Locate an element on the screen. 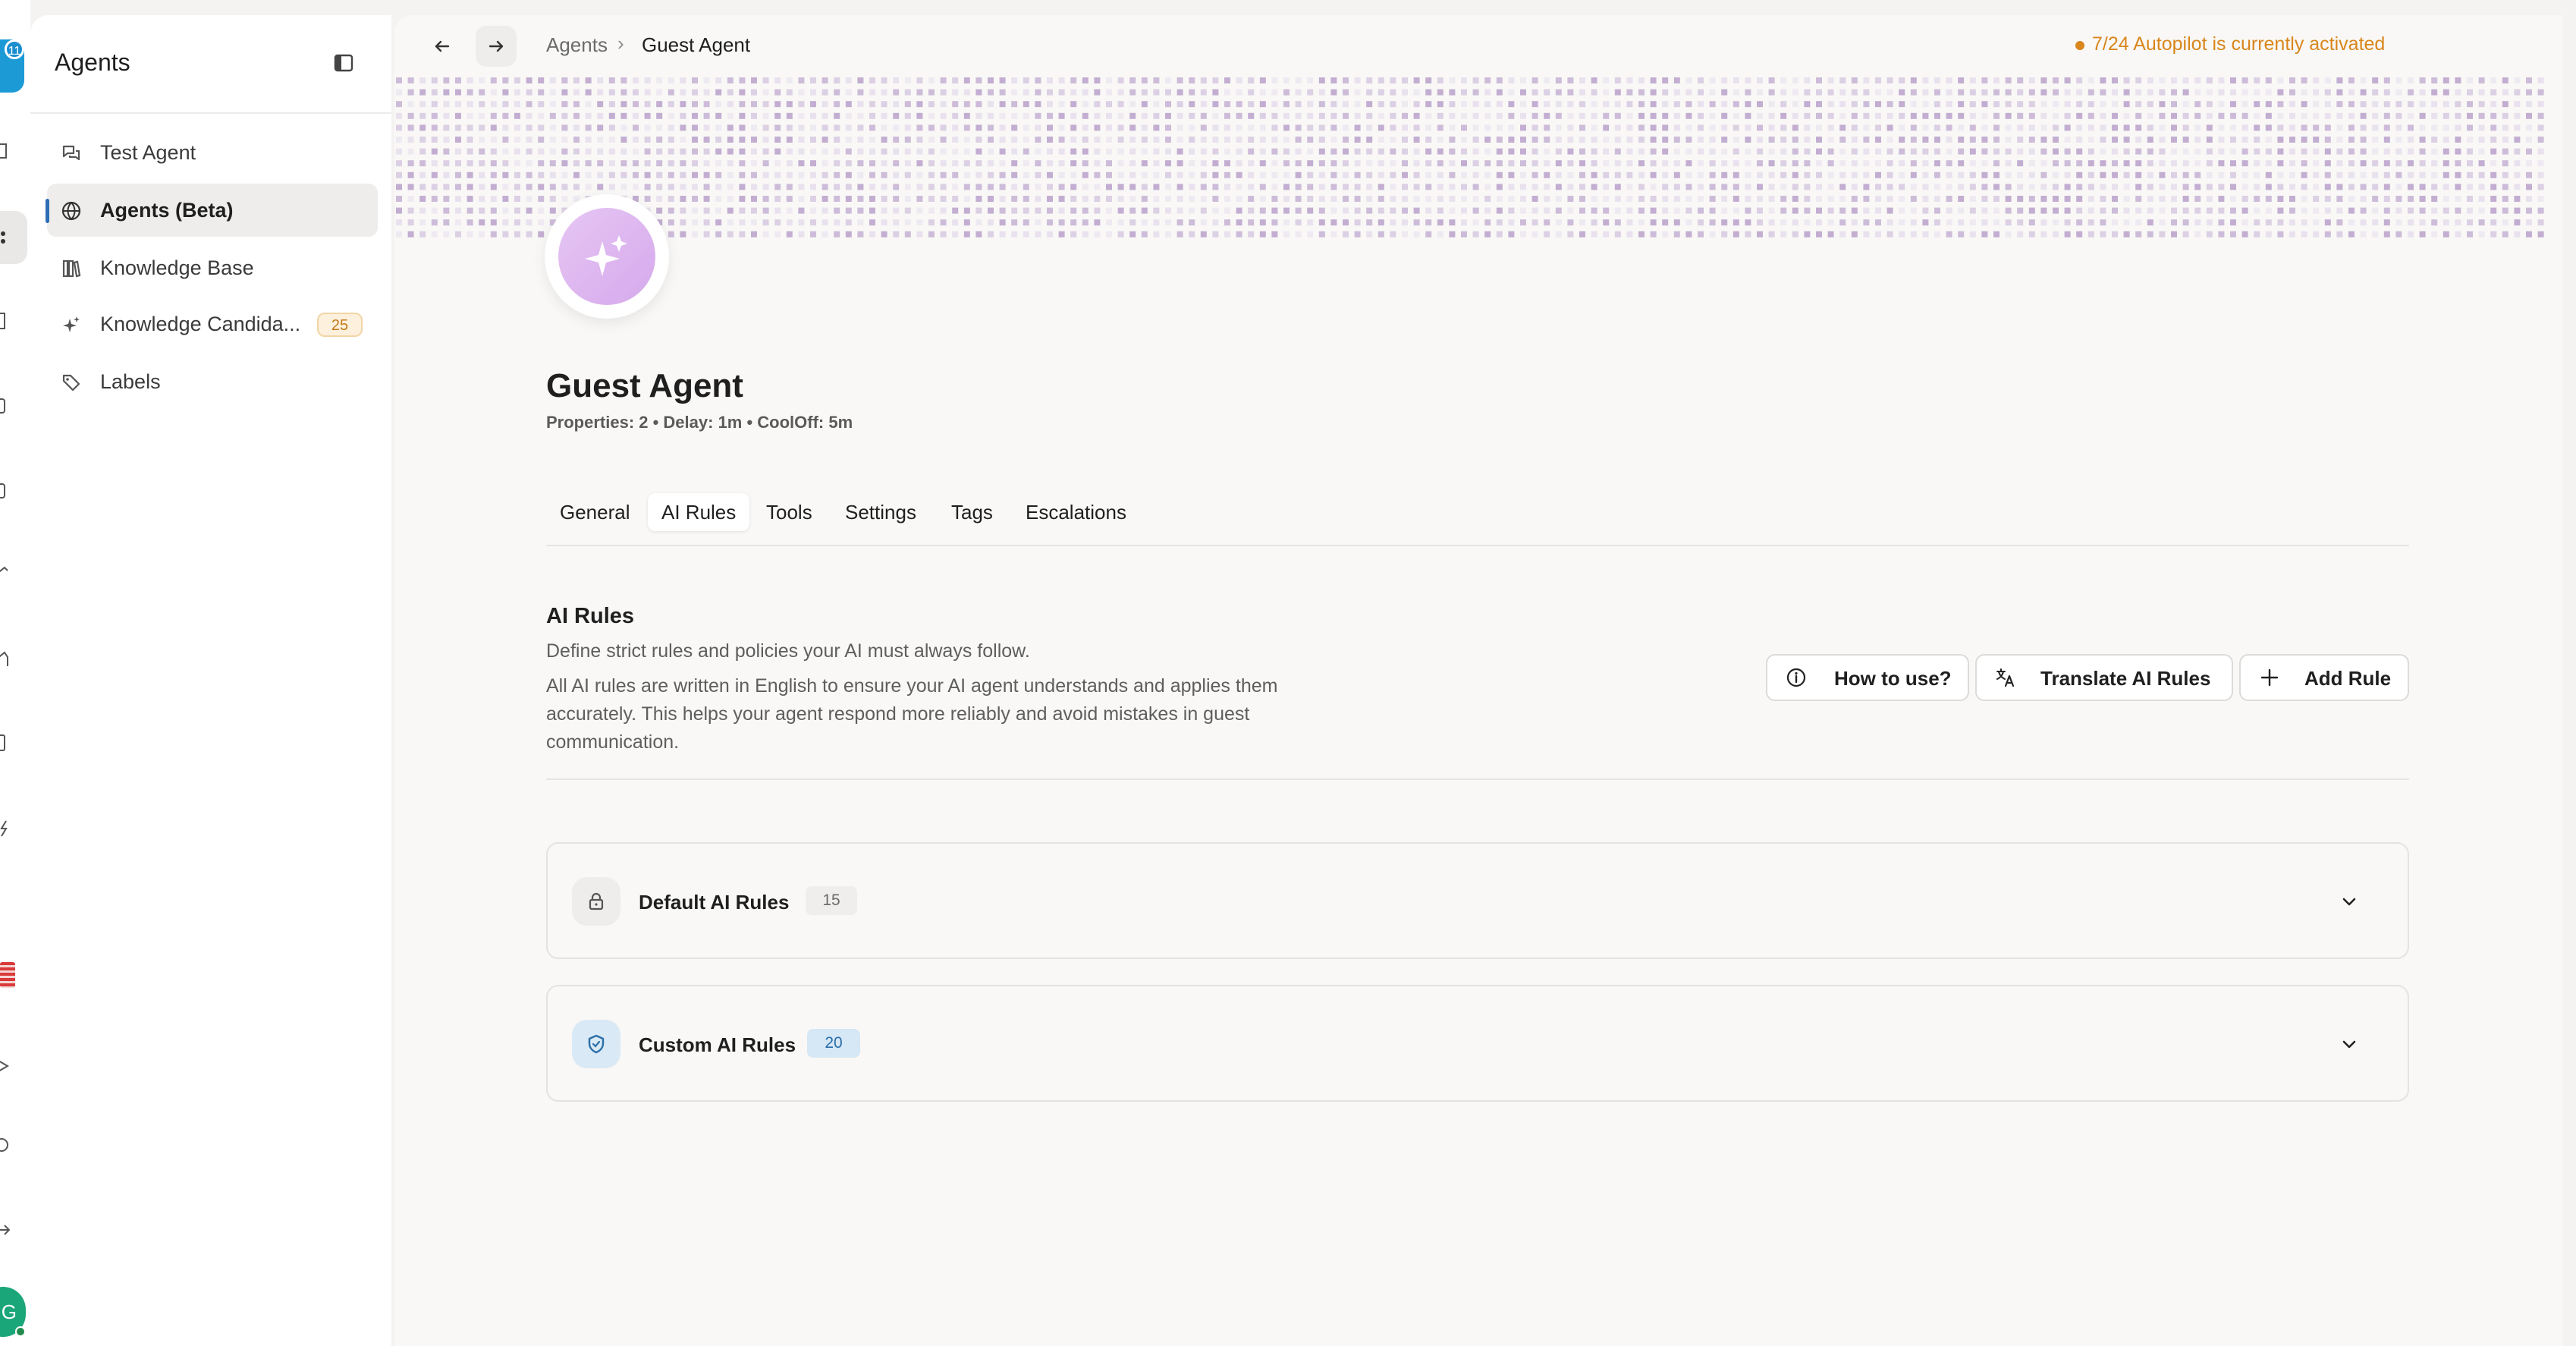 The height and width of the screenshot is (1346, 2576). house-icon is located at coordinates (6, 574).